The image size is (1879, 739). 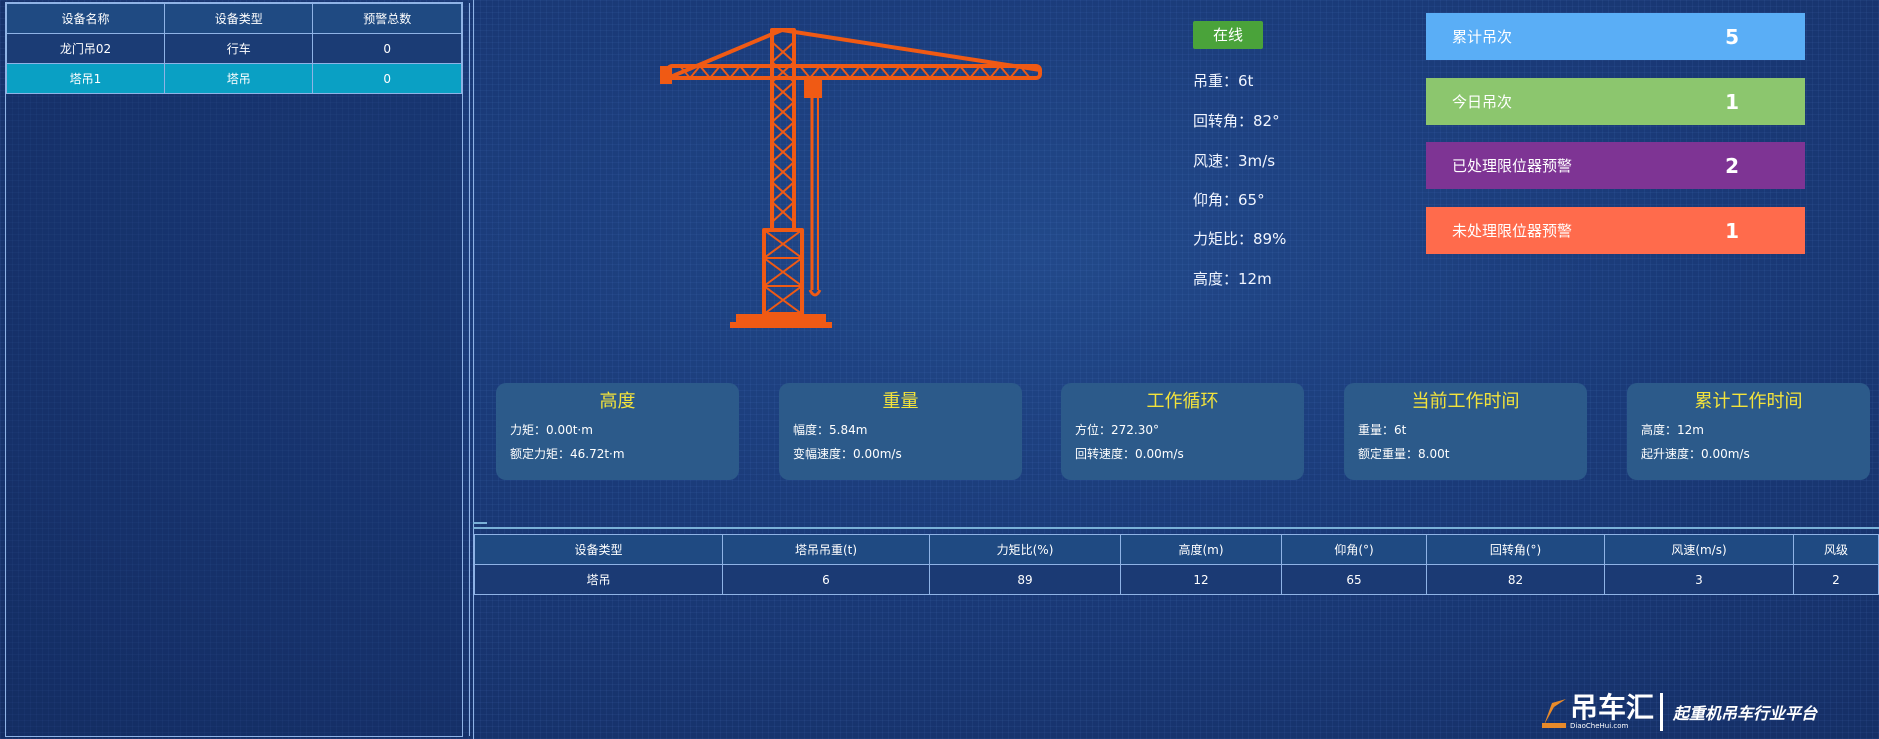 I want to click on metric-wind-speed: 风速：3m/s, so click(x=1234, y=161).